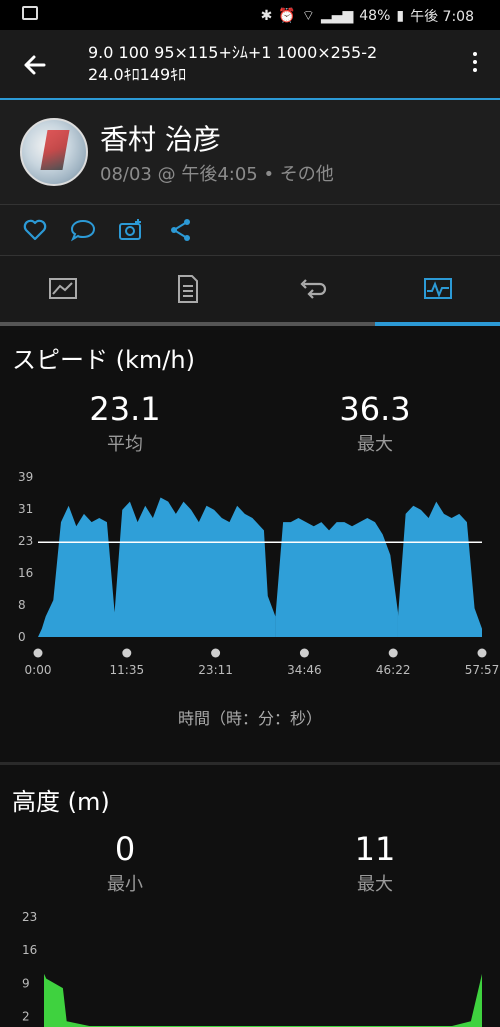 This screenshot has height=1027, width=500. I want to click on activity-title-line2: 24.0ｷﾛ149ｷﾛ, so click(137, 74).